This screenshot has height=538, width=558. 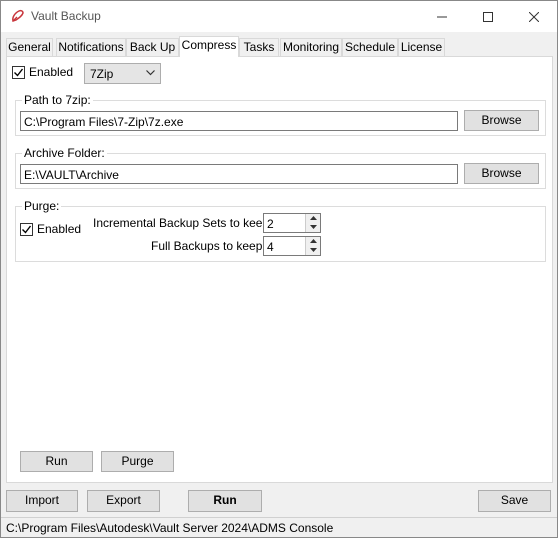 What do you see at coordinates (370, 47) in the screenshot?
I see `tab-schedule: Schedule` at bounding box center [370, 47].